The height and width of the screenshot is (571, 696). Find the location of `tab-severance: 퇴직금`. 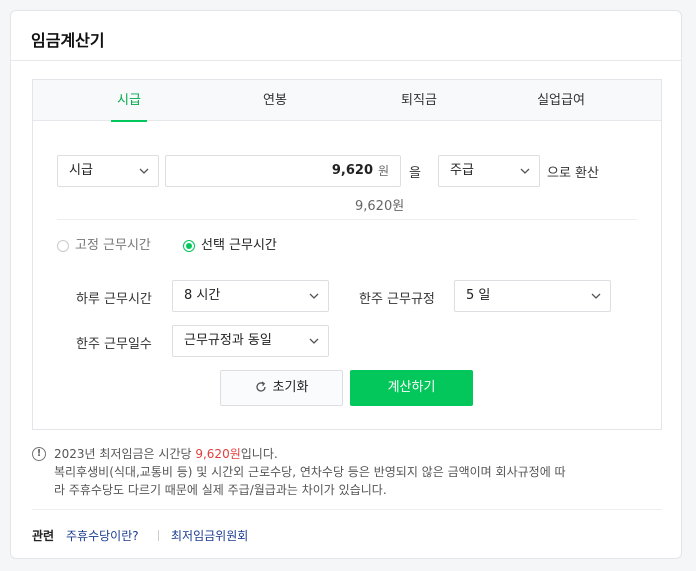

tab-severance: 퇴직금 is located at coordinates (419, 100).